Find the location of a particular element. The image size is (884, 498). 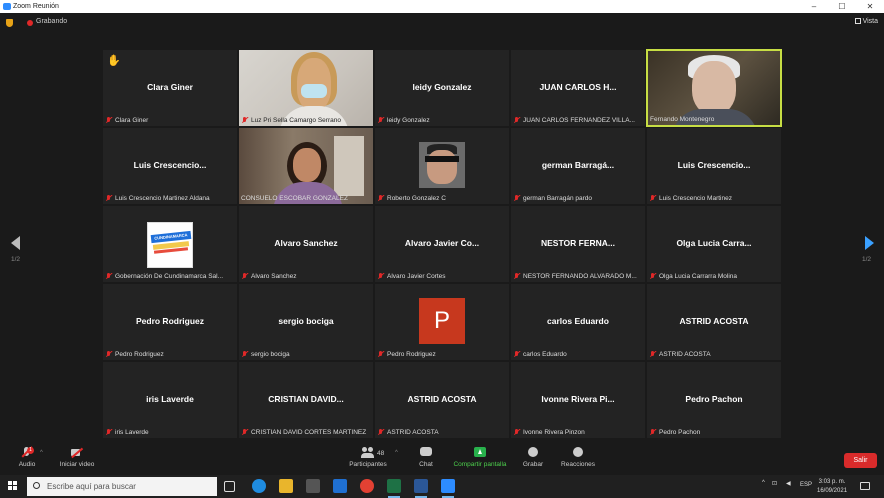

participant-label: Clara Giner is located at coordinates (170, 120).